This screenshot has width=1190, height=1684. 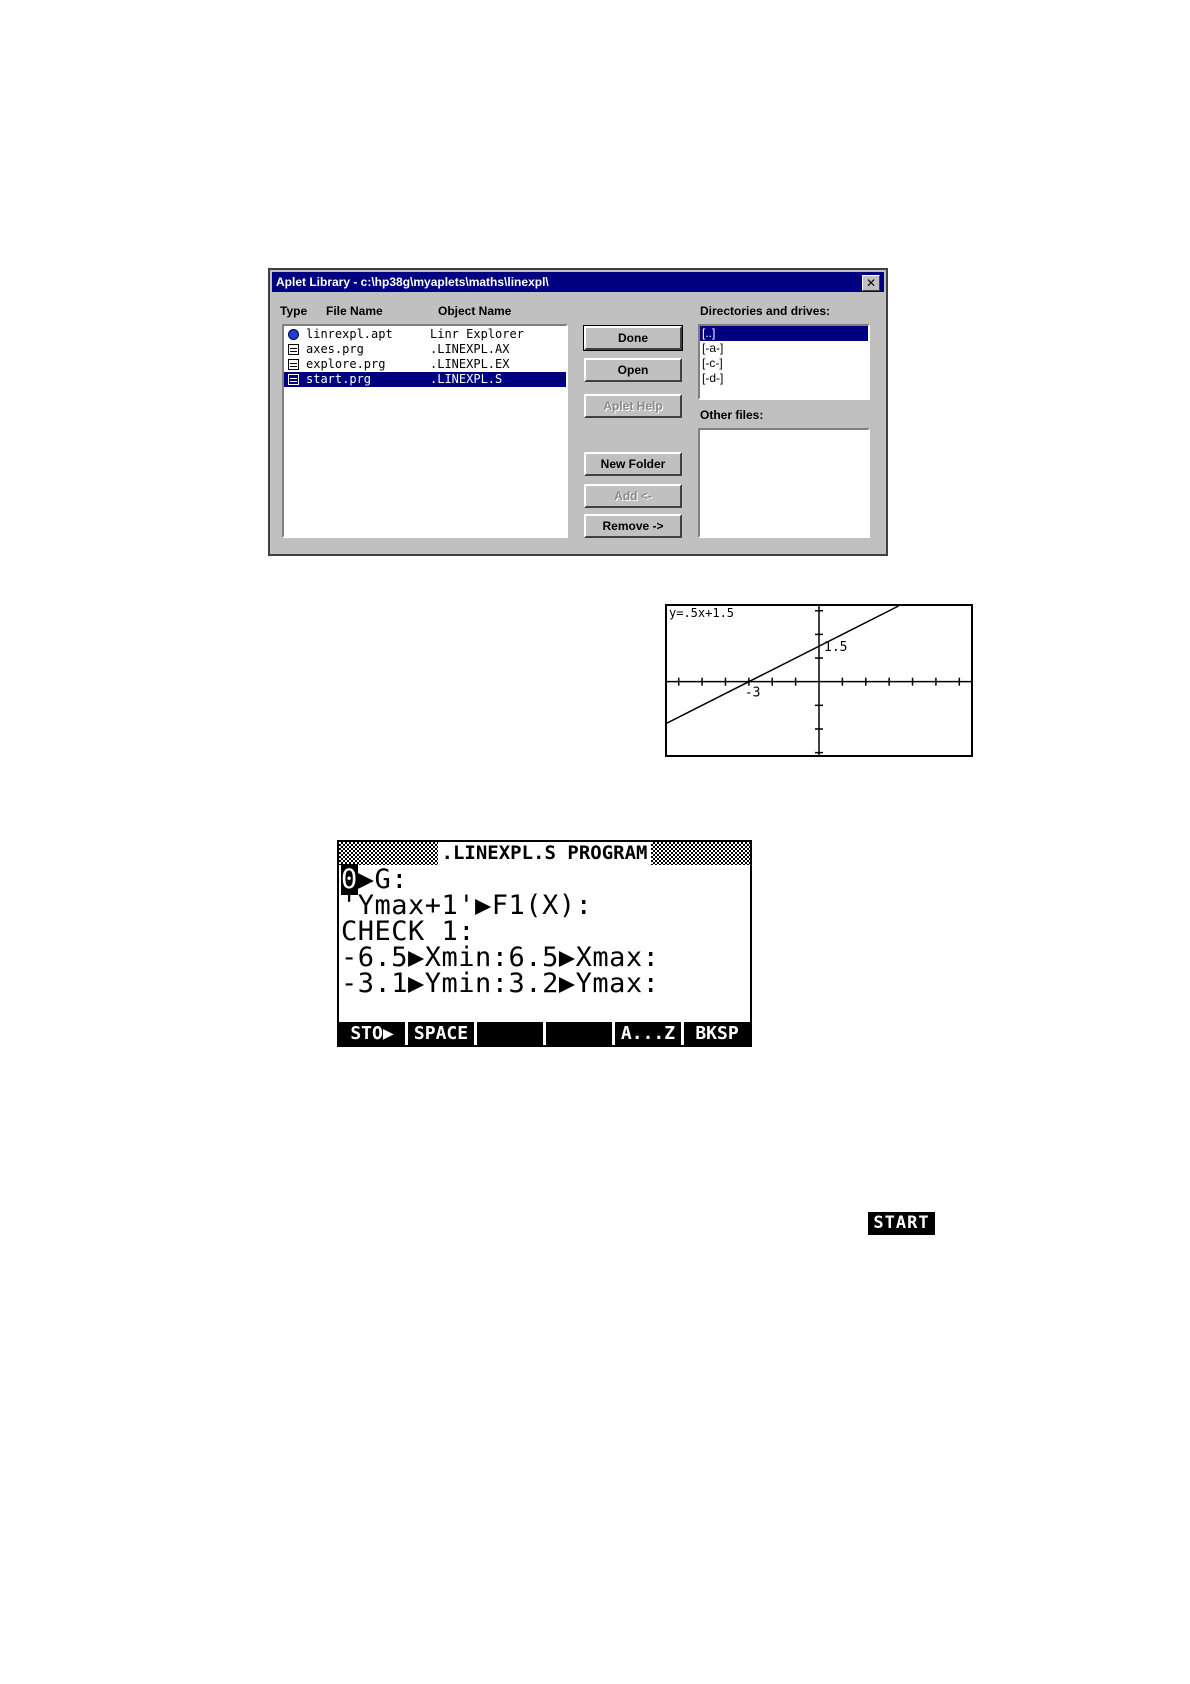 I want to click on column-header-type: Type, so click(x=294, y=311).